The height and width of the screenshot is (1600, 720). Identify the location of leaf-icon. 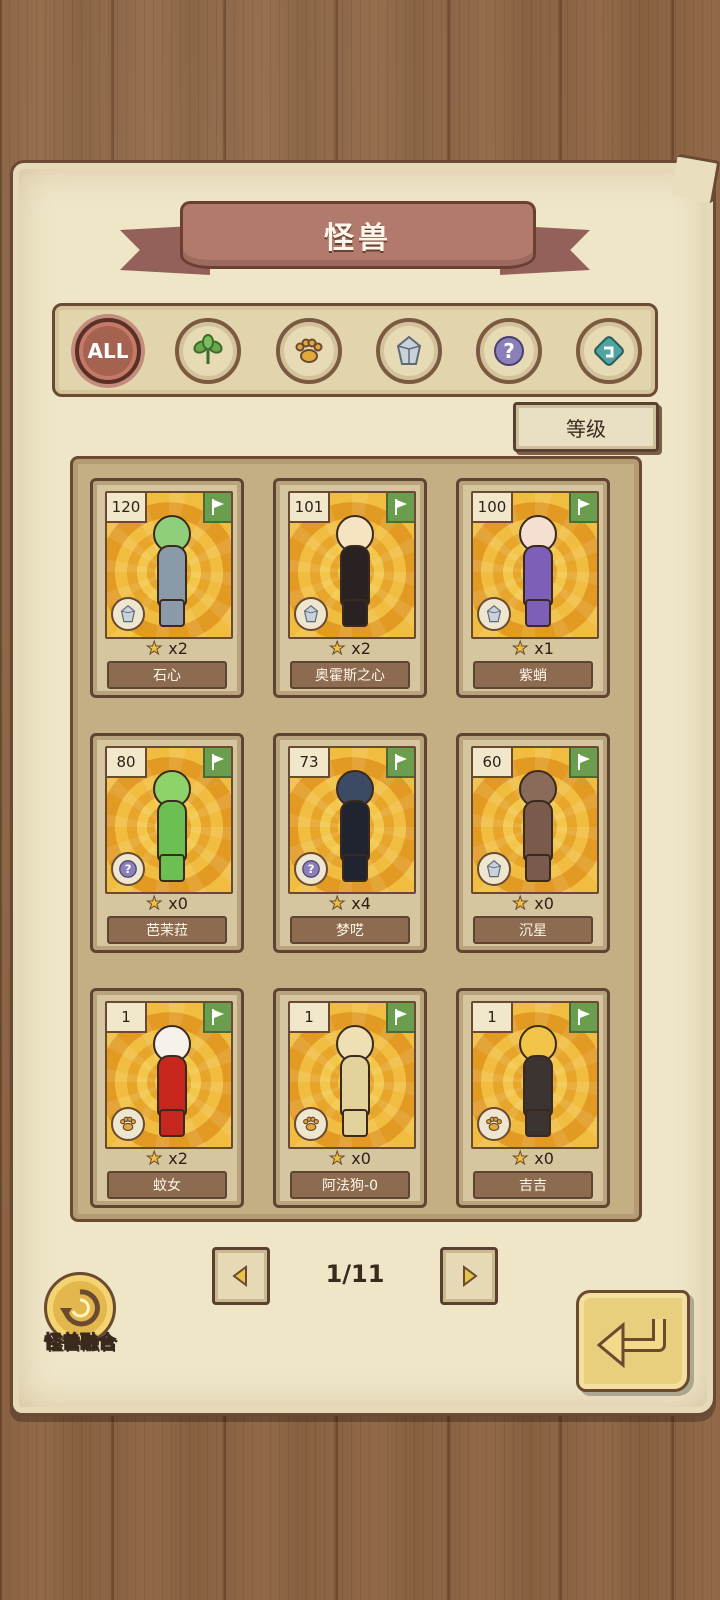
(208, 349).